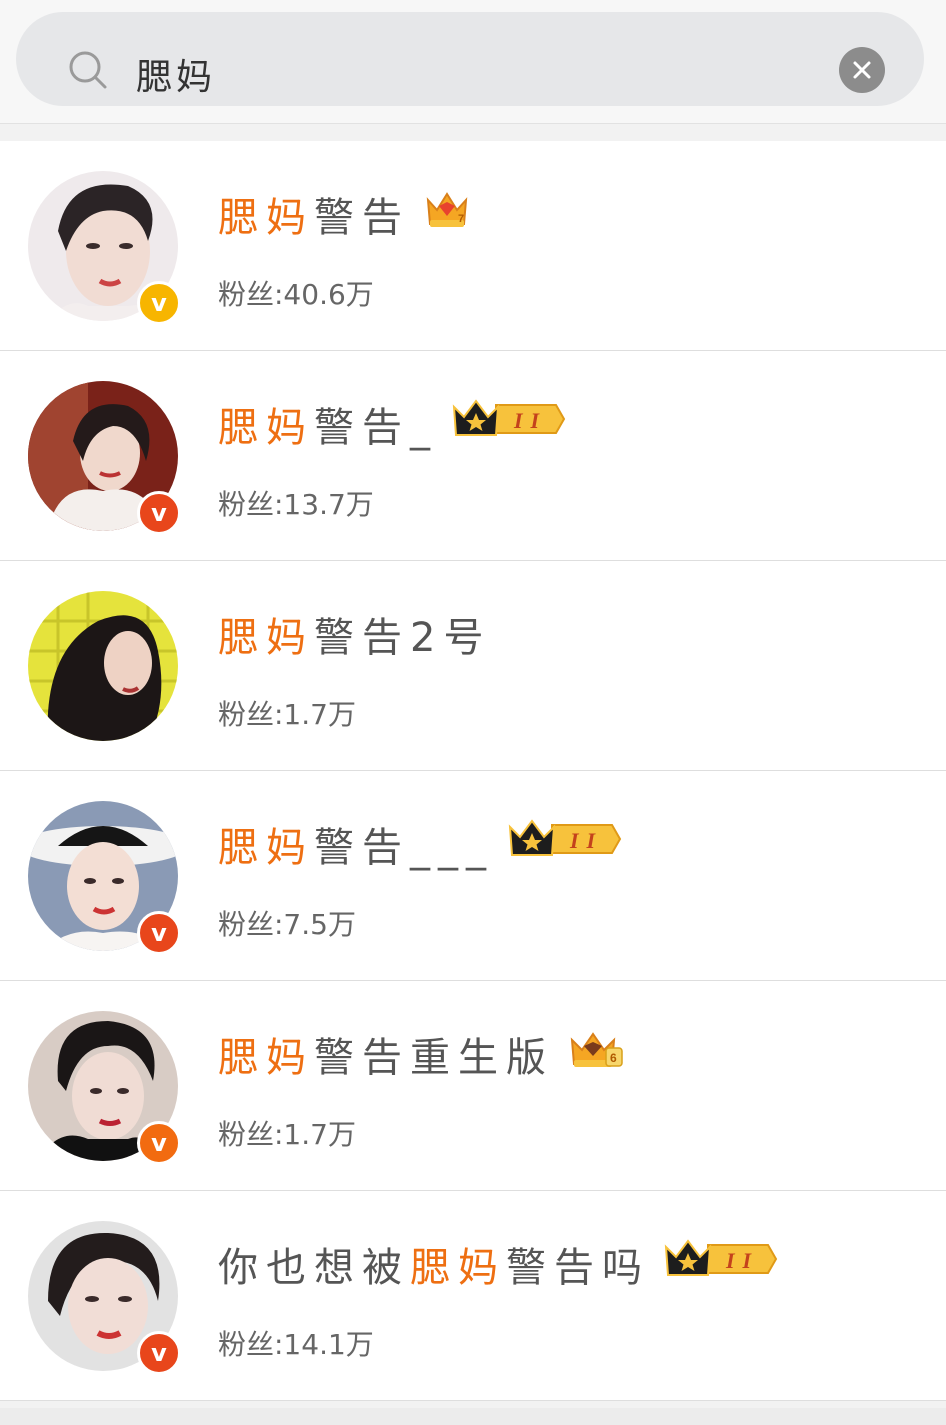 This screenshot has height=1425, width=946. I want to click on user-name: 你也想被 腮妈 警告吗 II, so click(498, 1264).